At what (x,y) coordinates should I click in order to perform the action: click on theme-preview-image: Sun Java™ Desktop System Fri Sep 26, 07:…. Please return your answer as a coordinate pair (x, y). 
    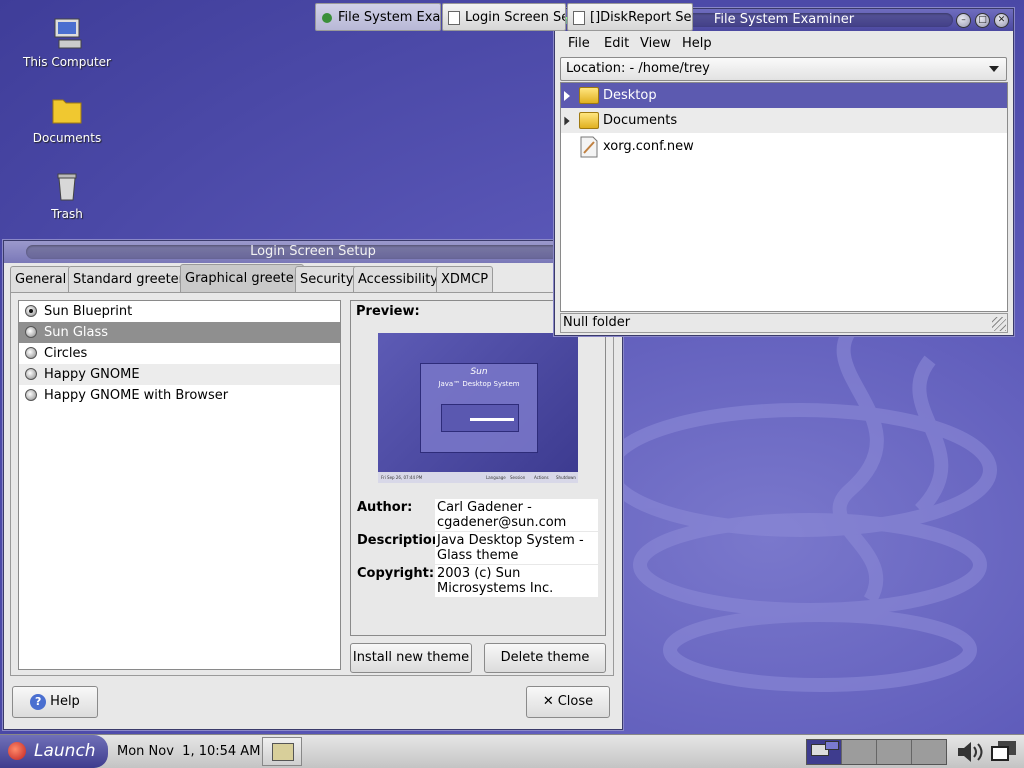
    Looking at the image, I should click on (478, 408).